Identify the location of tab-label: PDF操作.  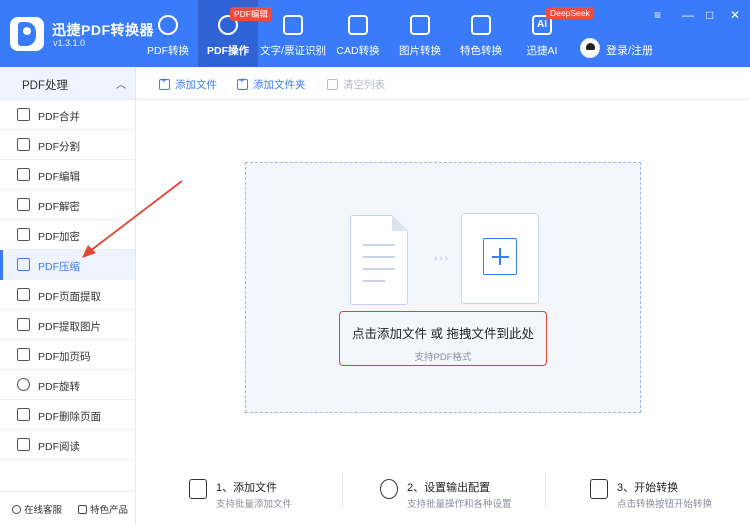
(228, 51).